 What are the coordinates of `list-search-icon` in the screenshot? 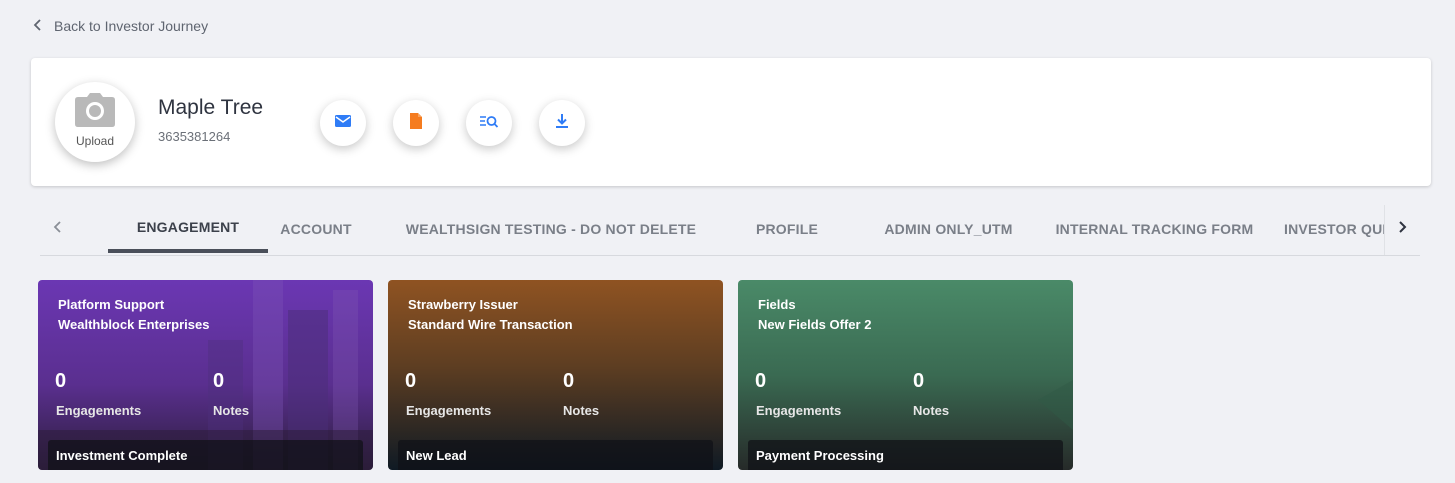 It's located at (489, 123).